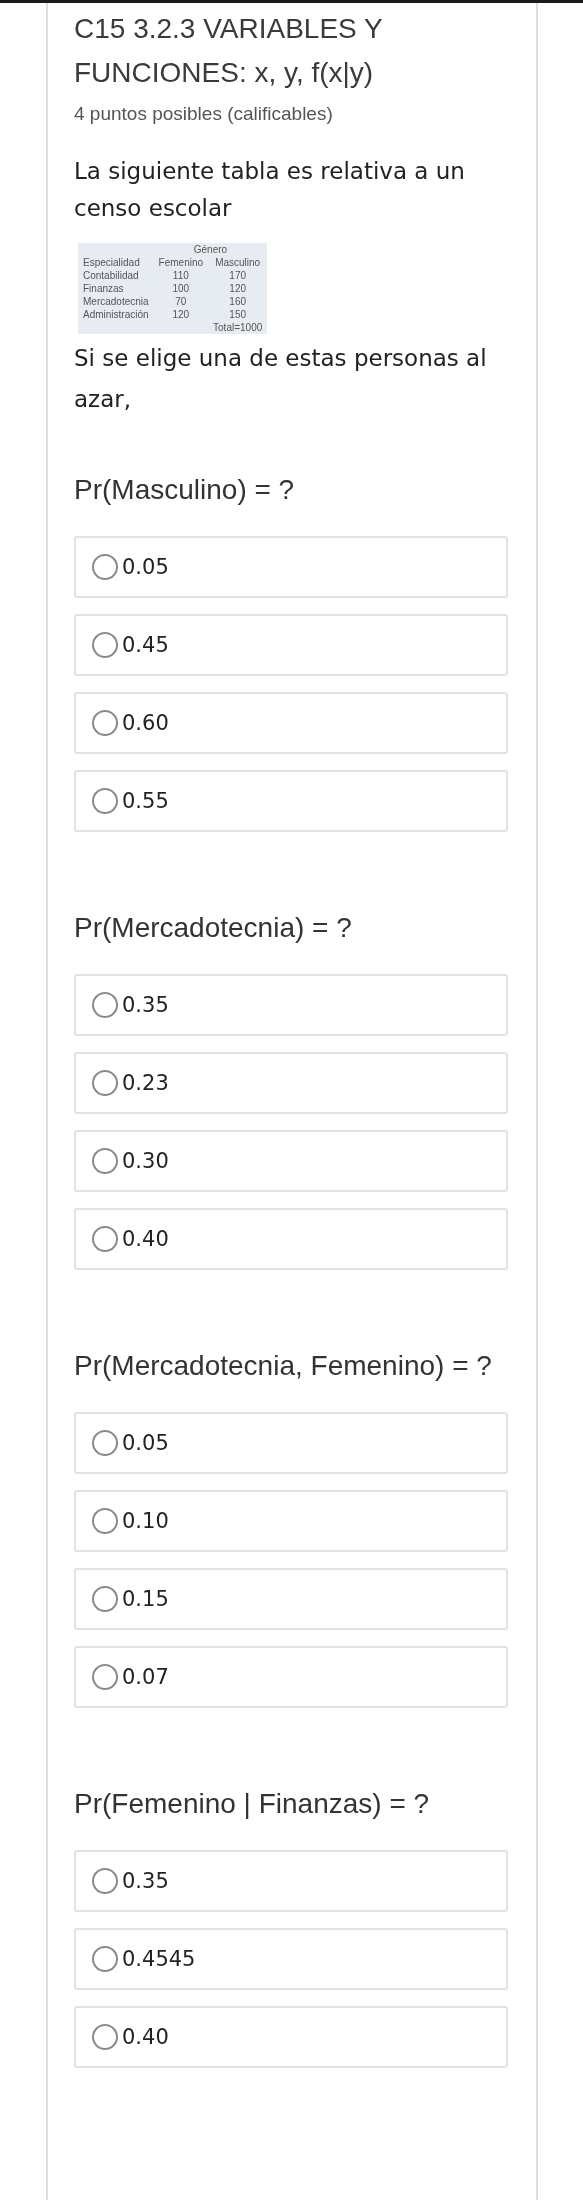  Describe the element at coordinates (238, 327) in the screenshot. I see `table-total: Total=1000` at that location.